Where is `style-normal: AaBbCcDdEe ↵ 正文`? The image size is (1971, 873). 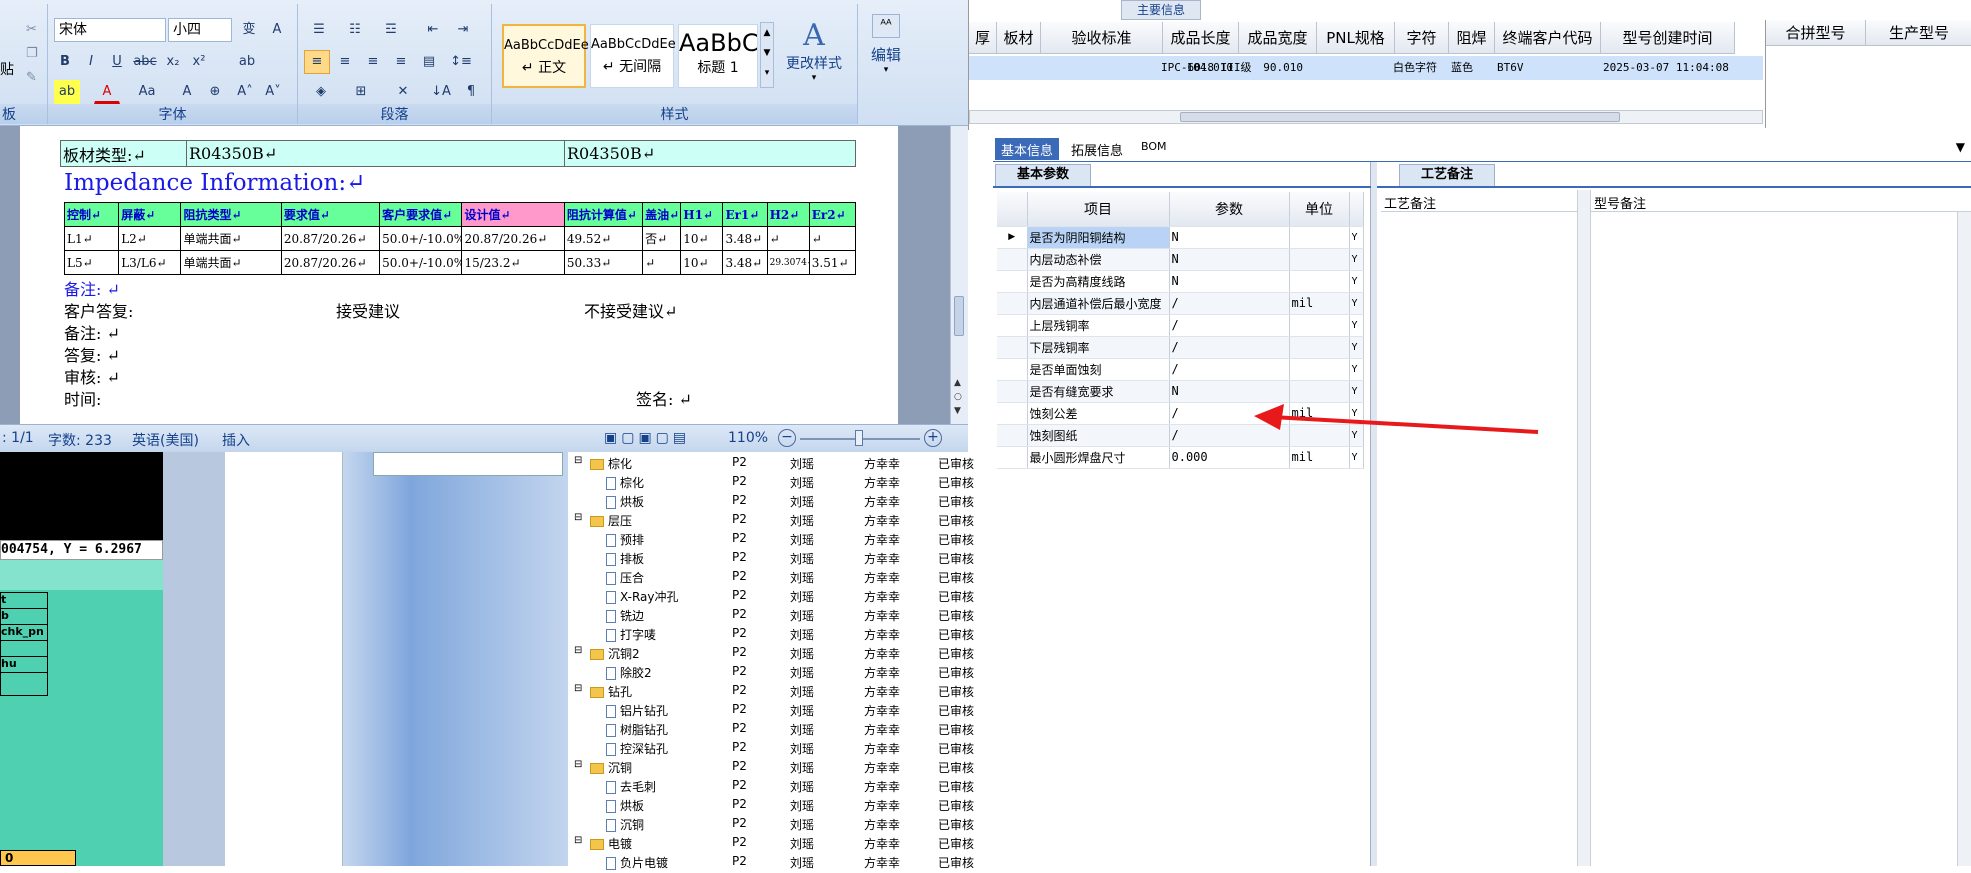
style-normal: AaBbCcDdEe ↵ 正文 is located at coordinates (545, 56).